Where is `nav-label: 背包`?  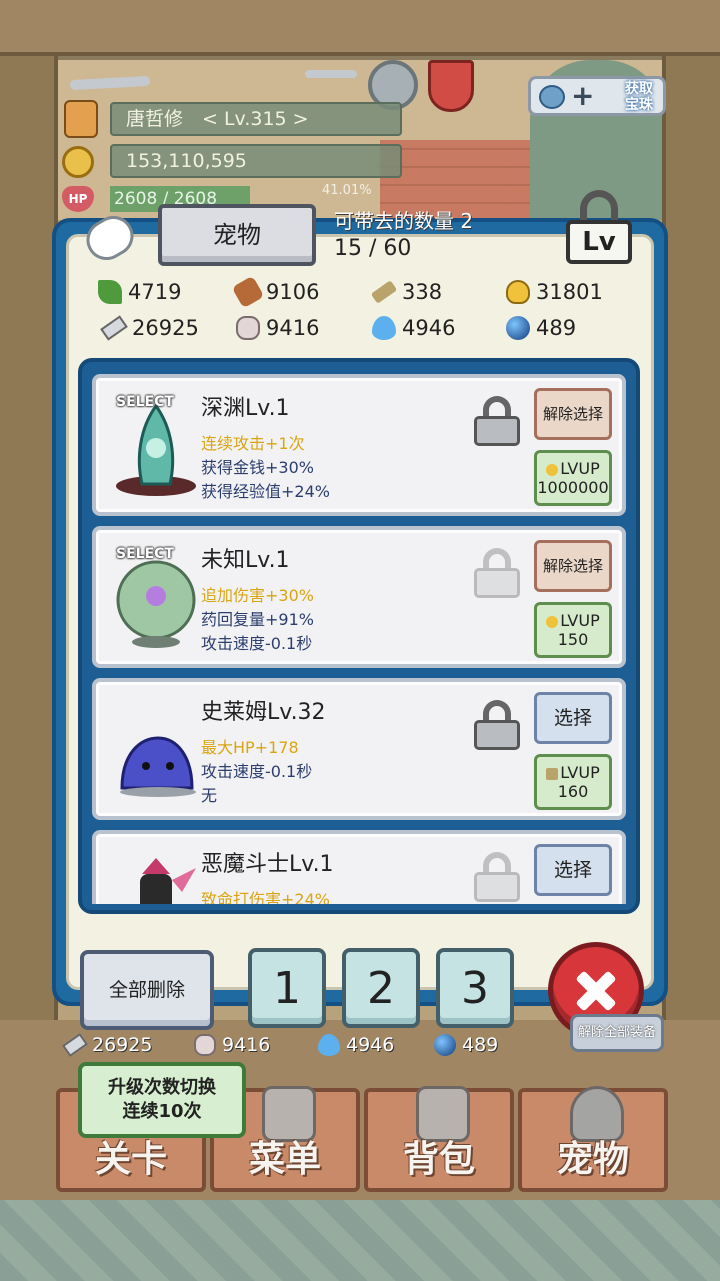 nav-label: 背包 is located at coordinates (438, 1159).